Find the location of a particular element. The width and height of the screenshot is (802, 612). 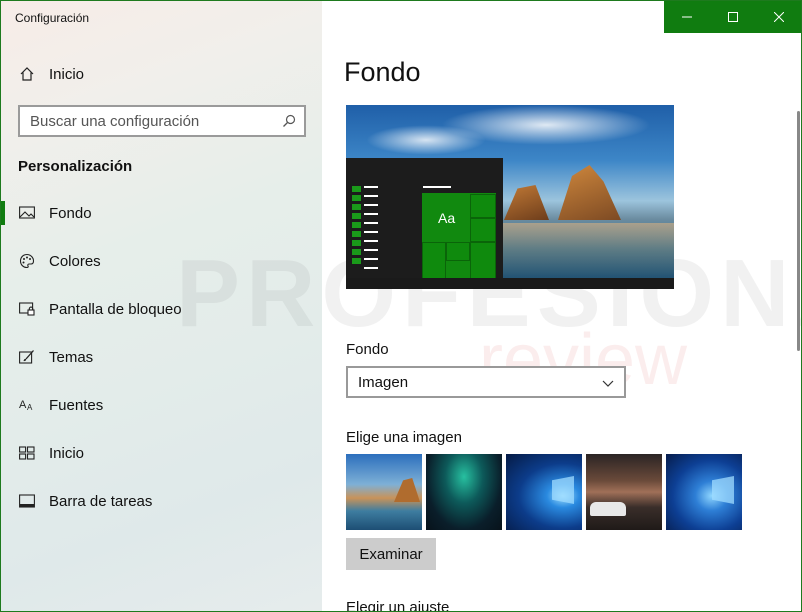

search-icon is located at coordinates (289, 121).